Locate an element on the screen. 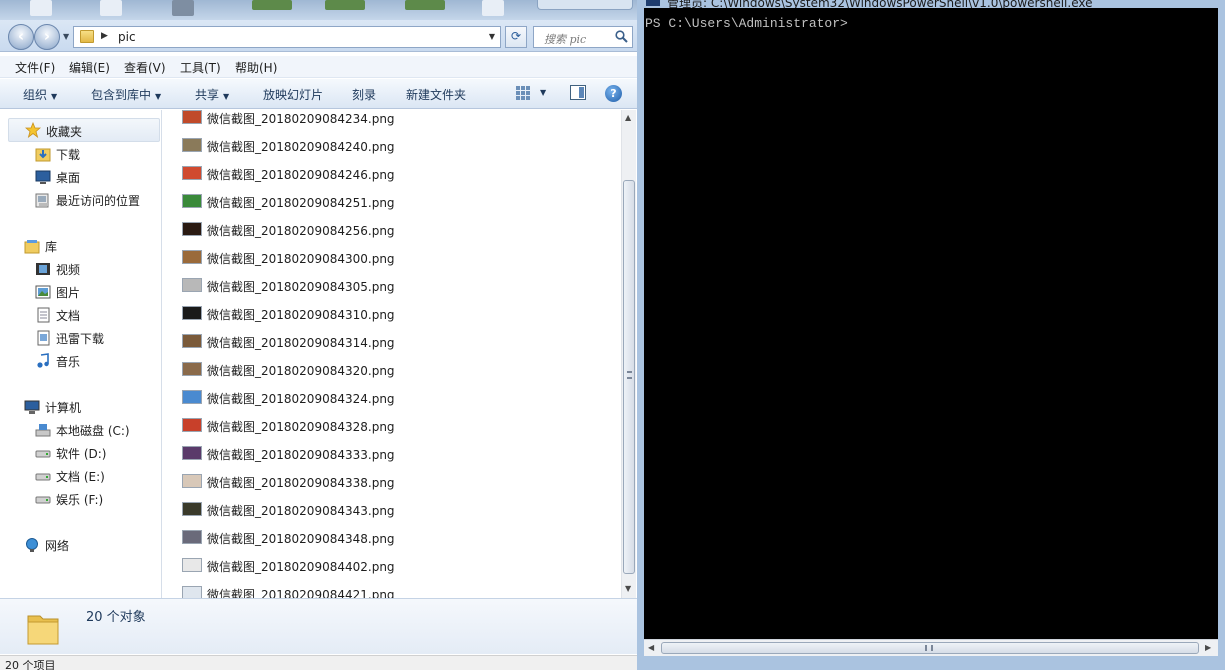 The width and height of the screenshot is (1225, 670). change-view-icon is located at coordinates (523, 93).